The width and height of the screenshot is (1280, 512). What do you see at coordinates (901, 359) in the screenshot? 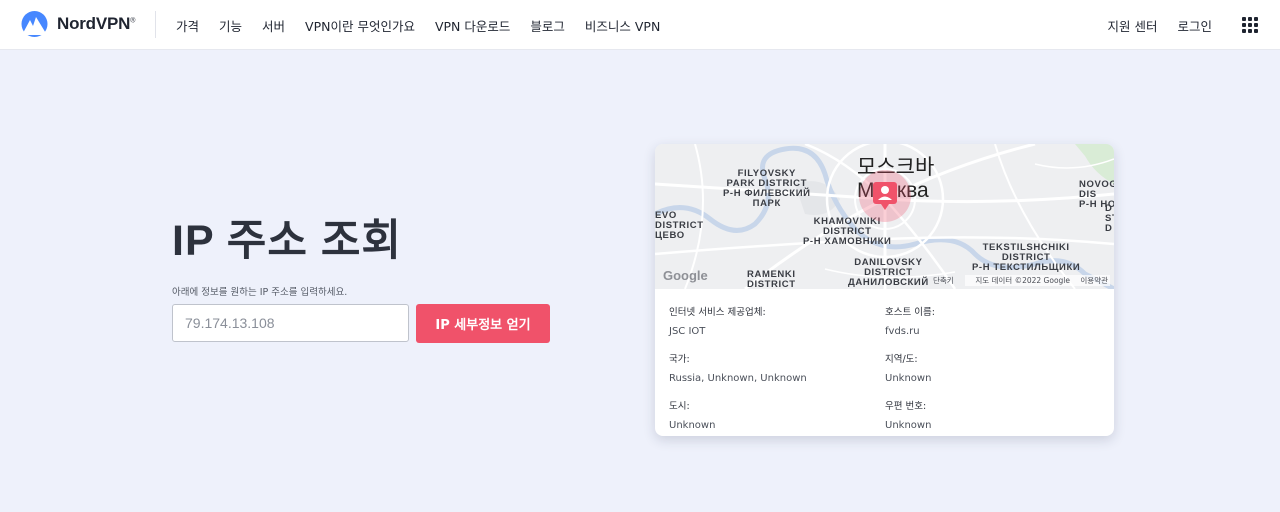
I see `detail-label: 지역/도:` at bounding box center [901, 359].